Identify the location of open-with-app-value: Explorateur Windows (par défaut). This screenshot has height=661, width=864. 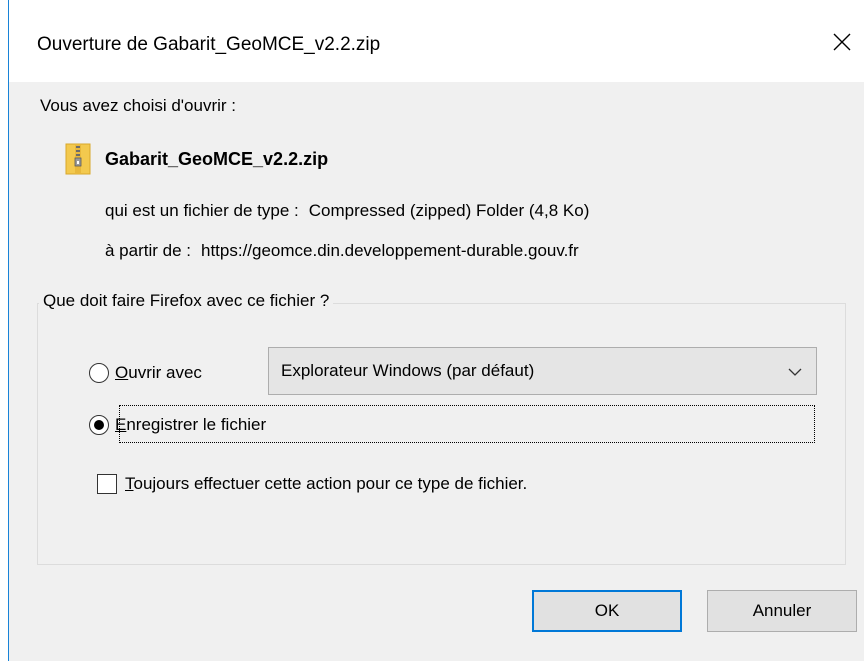
(408, 370).